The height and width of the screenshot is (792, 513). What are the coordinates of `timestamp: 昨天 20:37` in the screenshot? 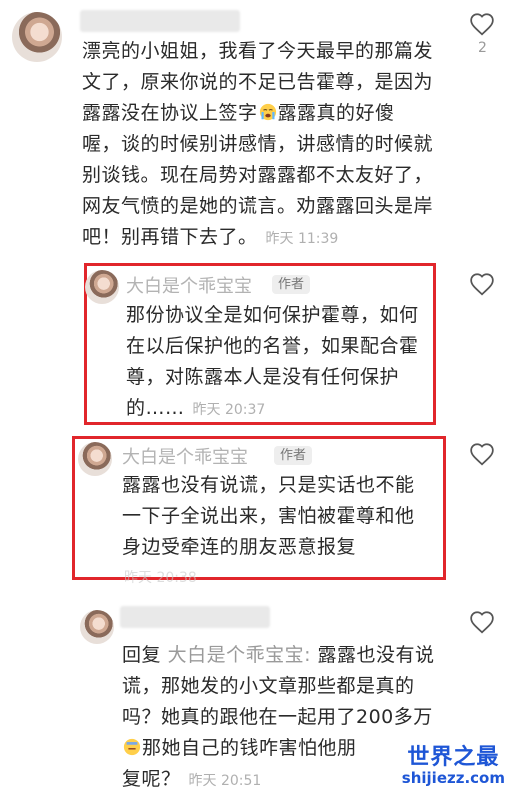 It's located at (229, 410).